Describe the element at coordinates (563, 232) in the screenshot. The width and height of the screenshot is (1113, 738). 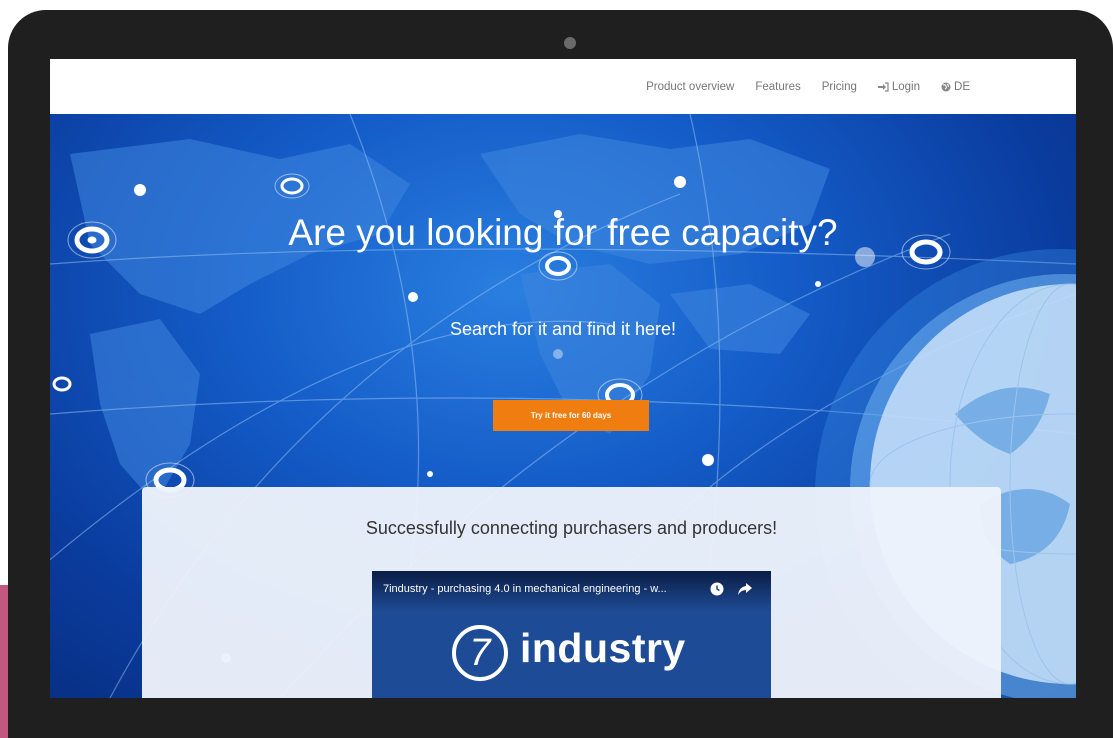
I see `hero-title: Are you looking for free capacity?` at that location.